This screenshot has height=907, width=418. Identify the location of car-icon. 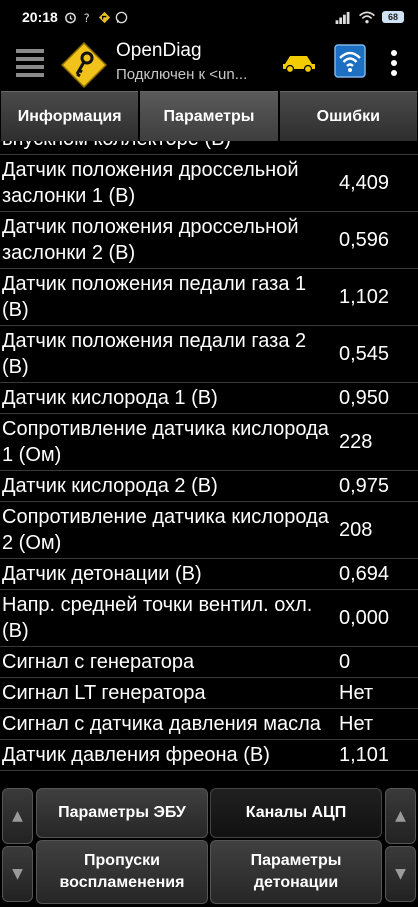
(299, 63).